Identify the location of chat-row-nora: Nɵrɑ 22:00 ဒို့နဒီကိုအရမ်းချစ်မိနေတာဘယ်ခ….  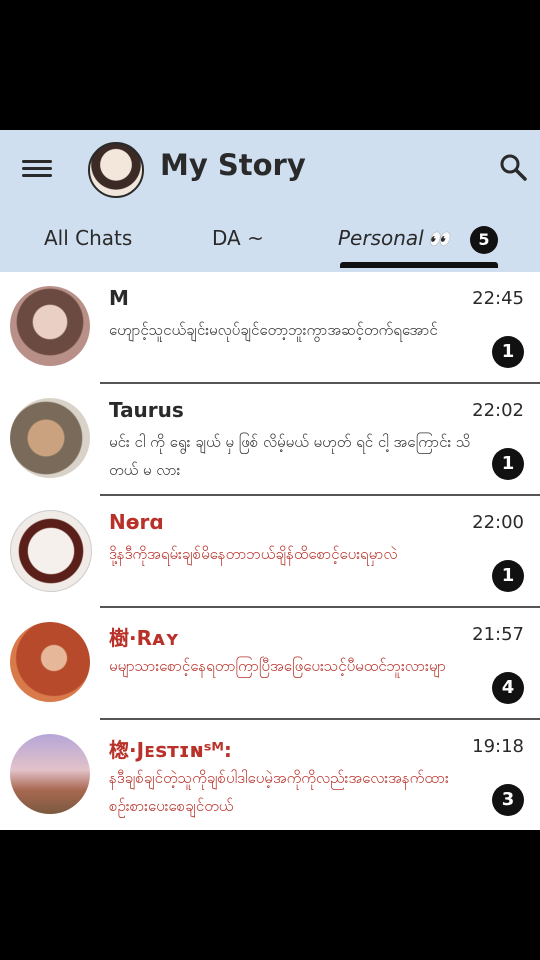
(270, 552).